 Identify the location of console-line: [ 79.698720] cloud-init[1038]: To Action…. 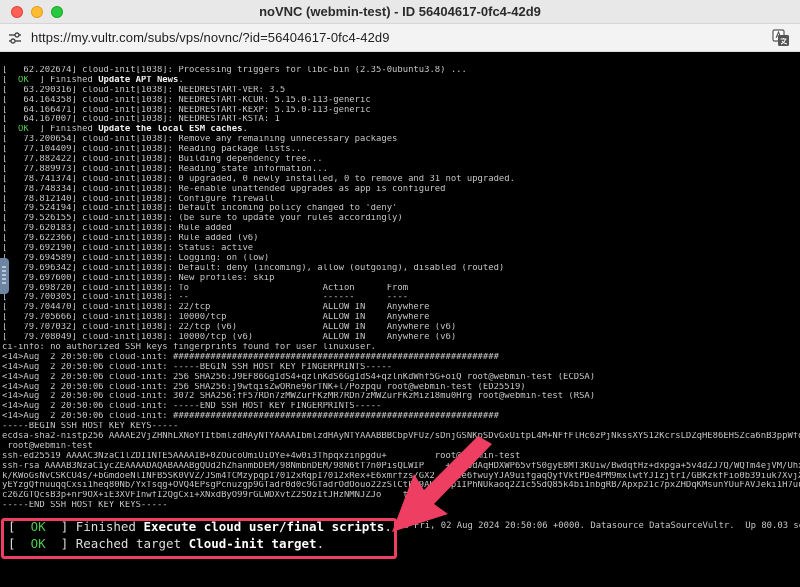
(401, 289).